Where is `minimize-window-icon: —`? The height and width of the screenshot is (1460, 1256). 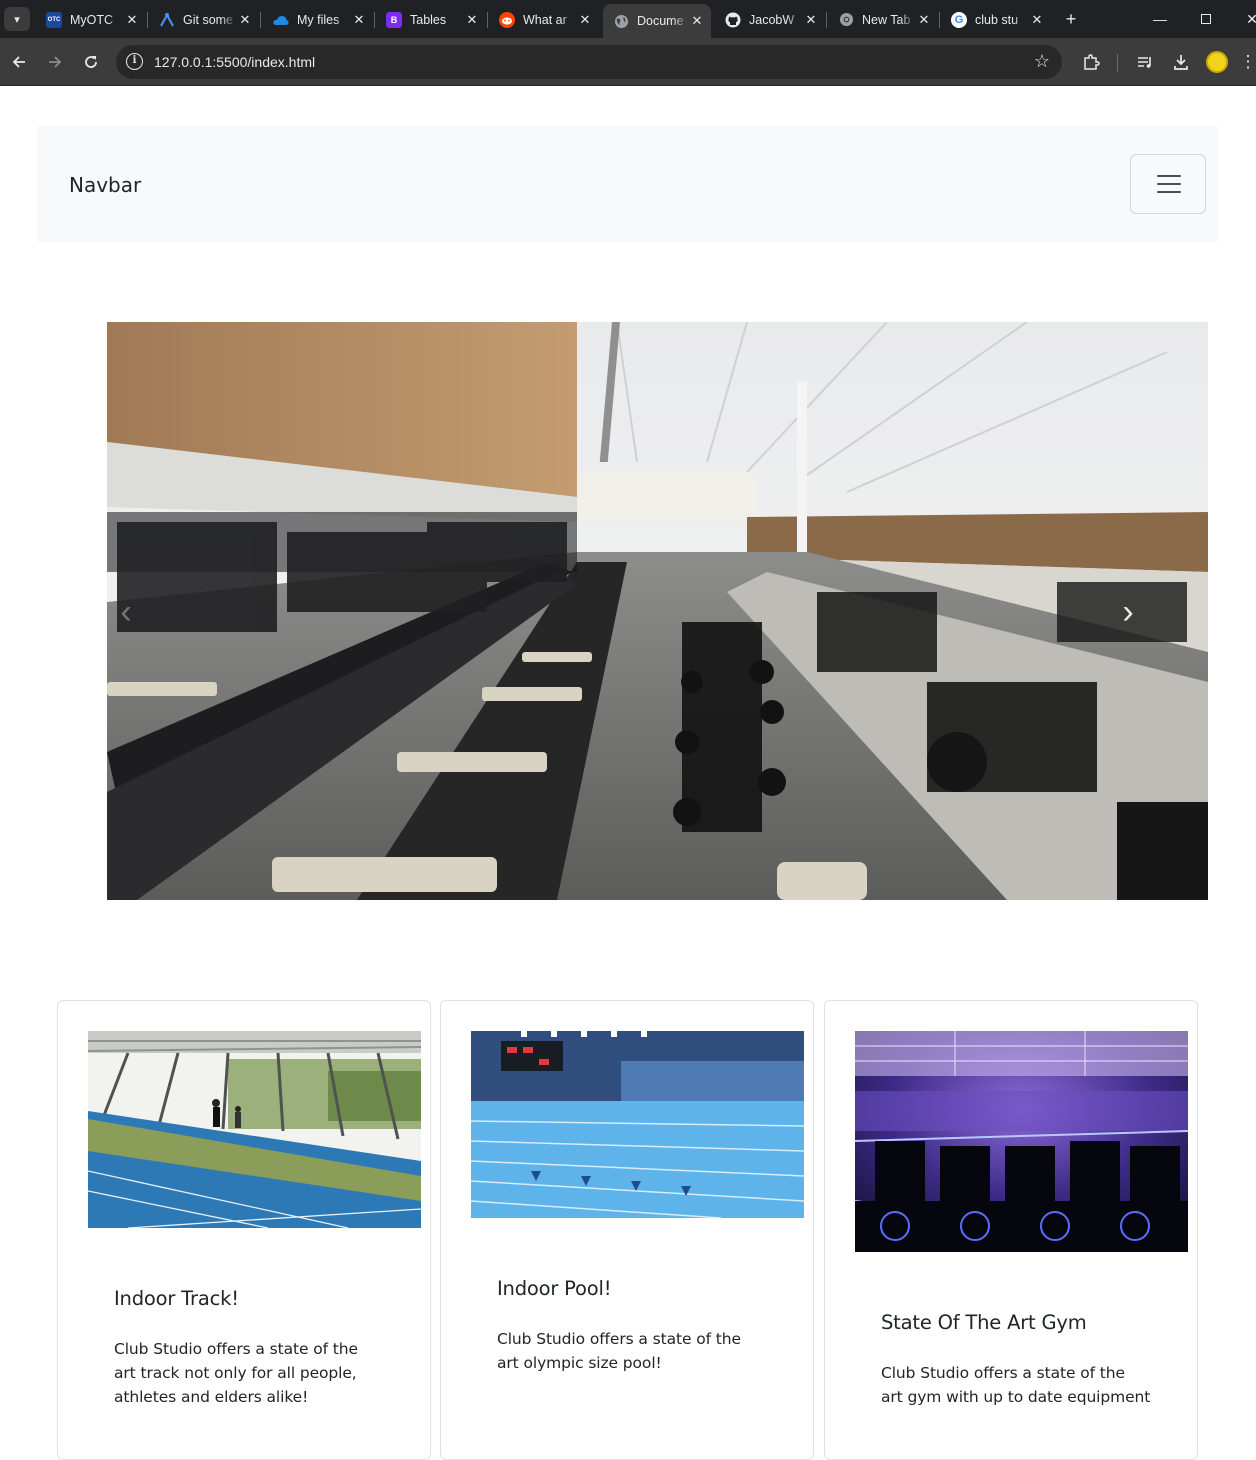
minimize-window-icon: — is located at coordinates (1160, 19).